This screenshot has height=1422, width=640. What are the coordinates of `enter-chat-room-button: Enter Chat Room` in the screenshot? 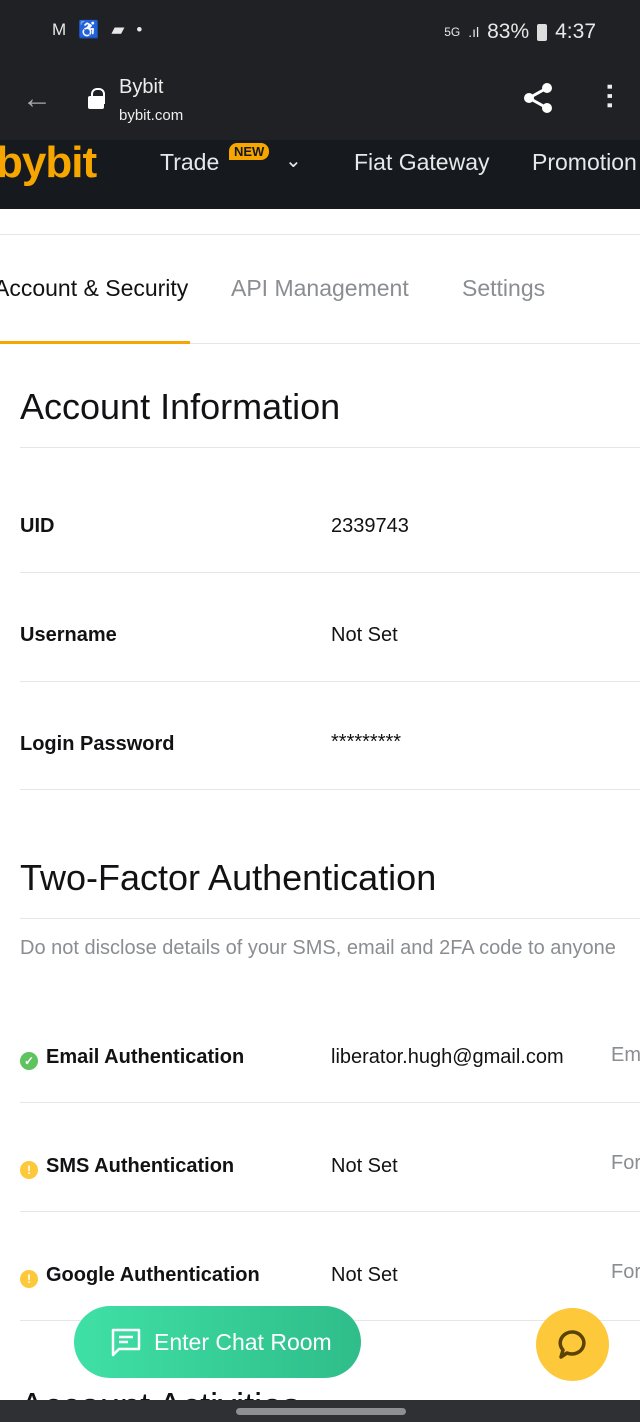 It's located at (217, 1342).